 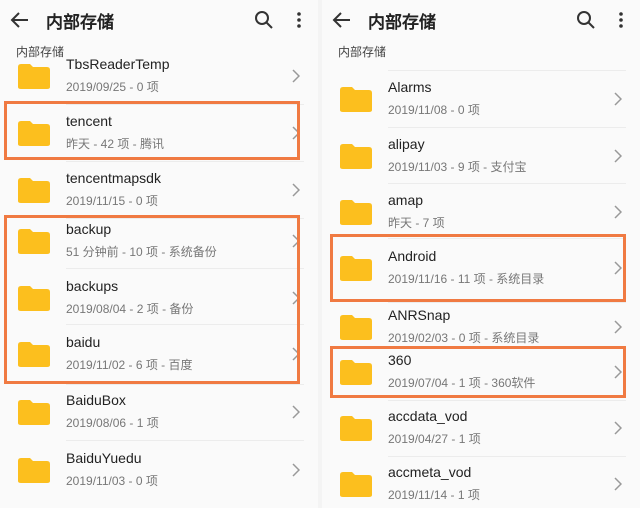 What do you see at coordinates (434, 495) in the screenshot?
I see `folder-meta: 2019/11/14 - 1 项` at bounding box center [434, 495].